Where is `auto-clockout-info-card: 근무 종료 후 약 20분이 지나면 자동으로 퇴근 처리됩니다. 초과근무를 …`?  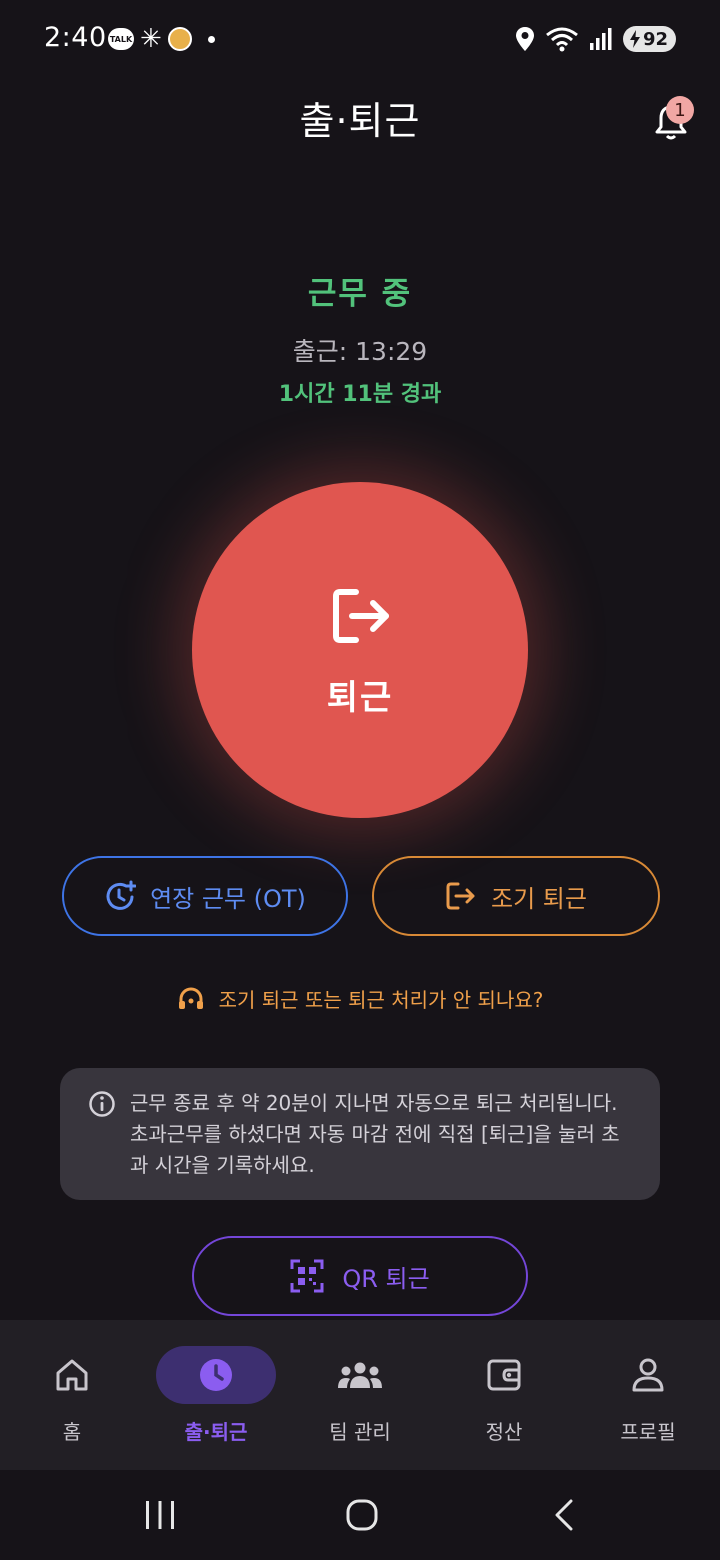 auto-clockout-info-card: 근무 종료 후 약 20분이 지나면 자동으로 퇴근 처리됩니다. 초과근무를 … is located at coordinates (360, 1134).